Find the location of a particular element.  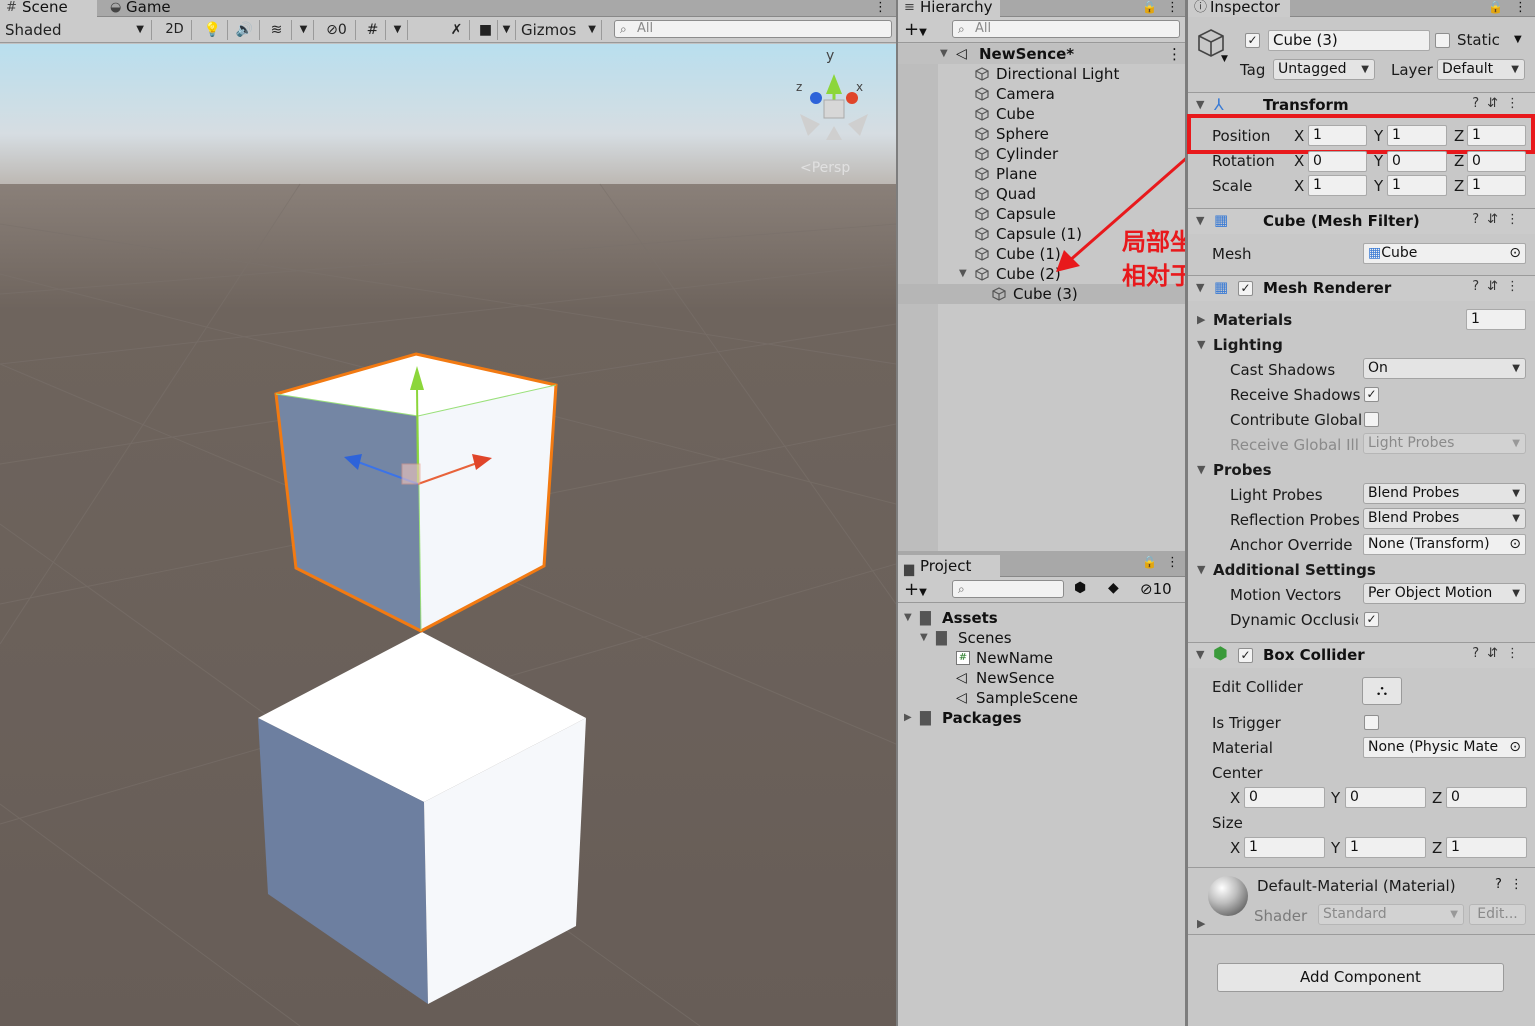

project-folder-assets: ▼ ▇ Assets is located at coordinates (1041, 618).